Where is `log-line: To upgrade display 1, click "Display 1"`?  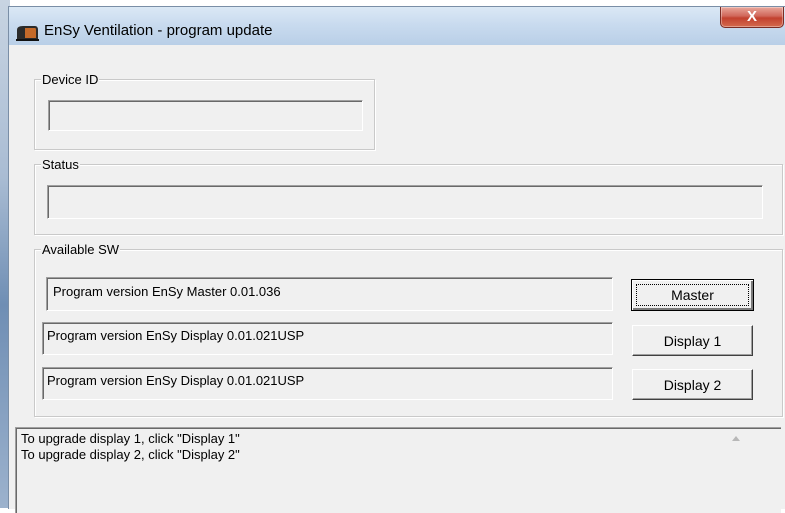 log-line: To upgrade display 1, click "Display 1" is located at coordinates (130, 438).